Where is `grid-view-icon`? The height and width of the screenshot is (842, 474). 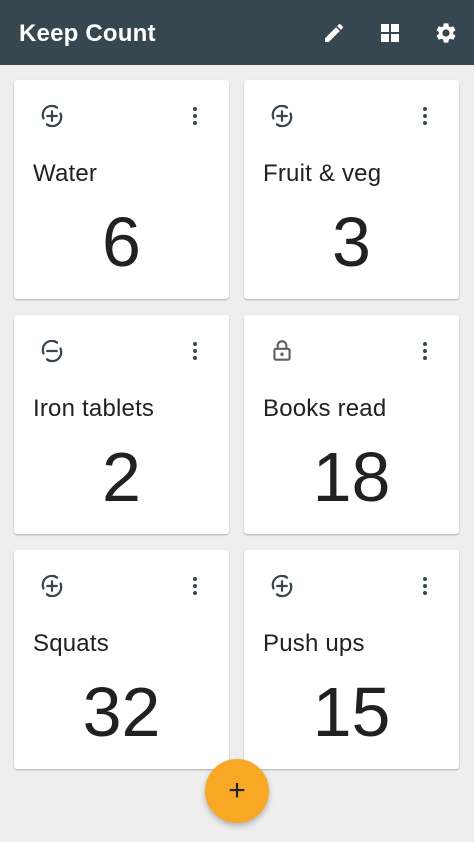
grid-view-icon is located at coordinates (390, 33).